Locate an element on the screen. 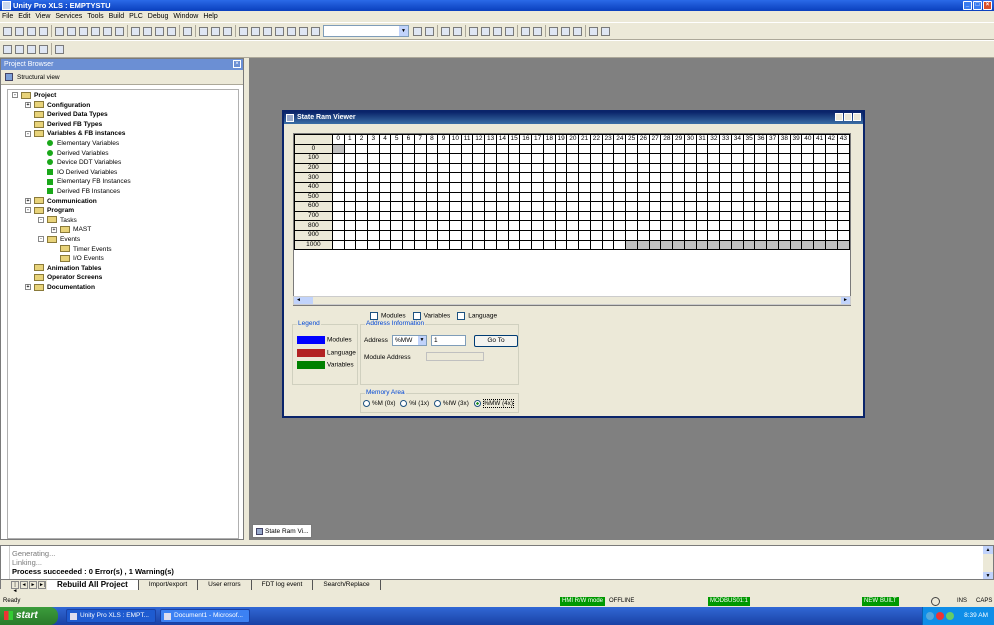  close-icon: × is located at coordinates (237, 64).